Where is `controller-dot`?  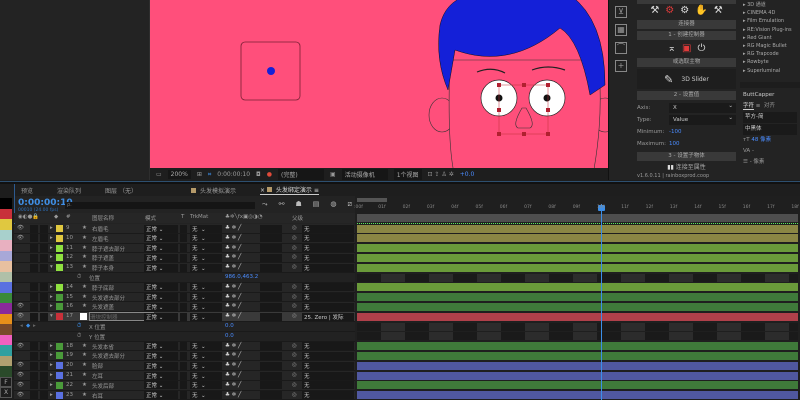 controller-dot is located at coordinates (271, 71).